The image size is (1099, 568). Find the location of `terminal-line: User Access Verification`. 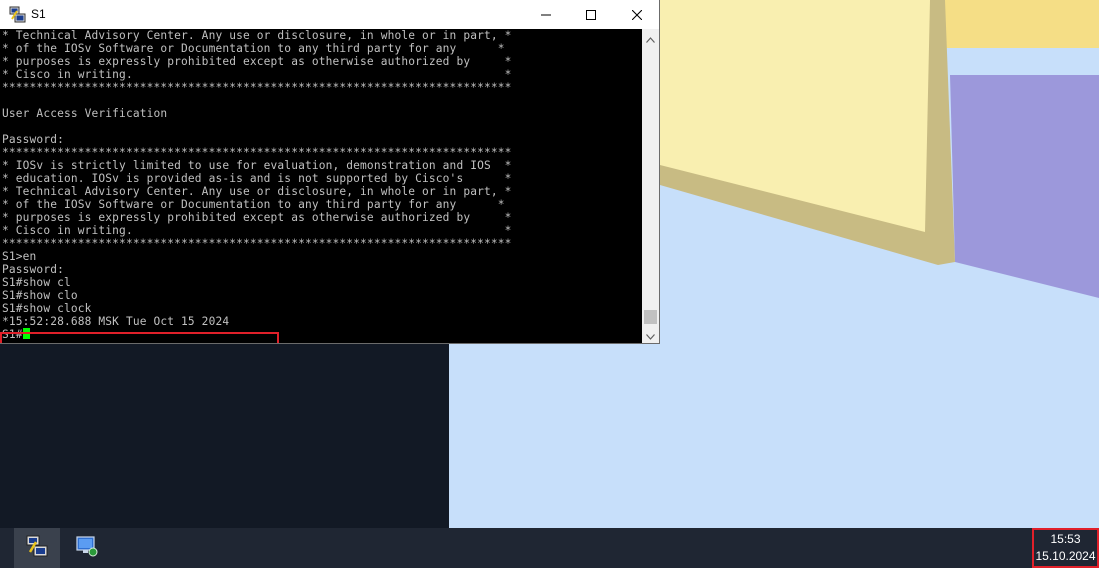

terminal-line: User Access Verification is located at coordinates (85, 113).